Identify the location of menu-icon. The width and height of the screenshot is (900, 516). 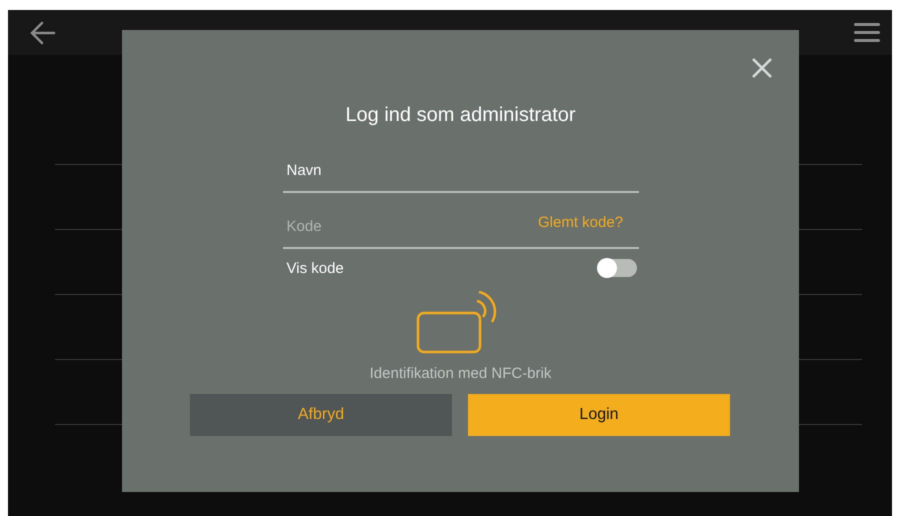
(867, 33).